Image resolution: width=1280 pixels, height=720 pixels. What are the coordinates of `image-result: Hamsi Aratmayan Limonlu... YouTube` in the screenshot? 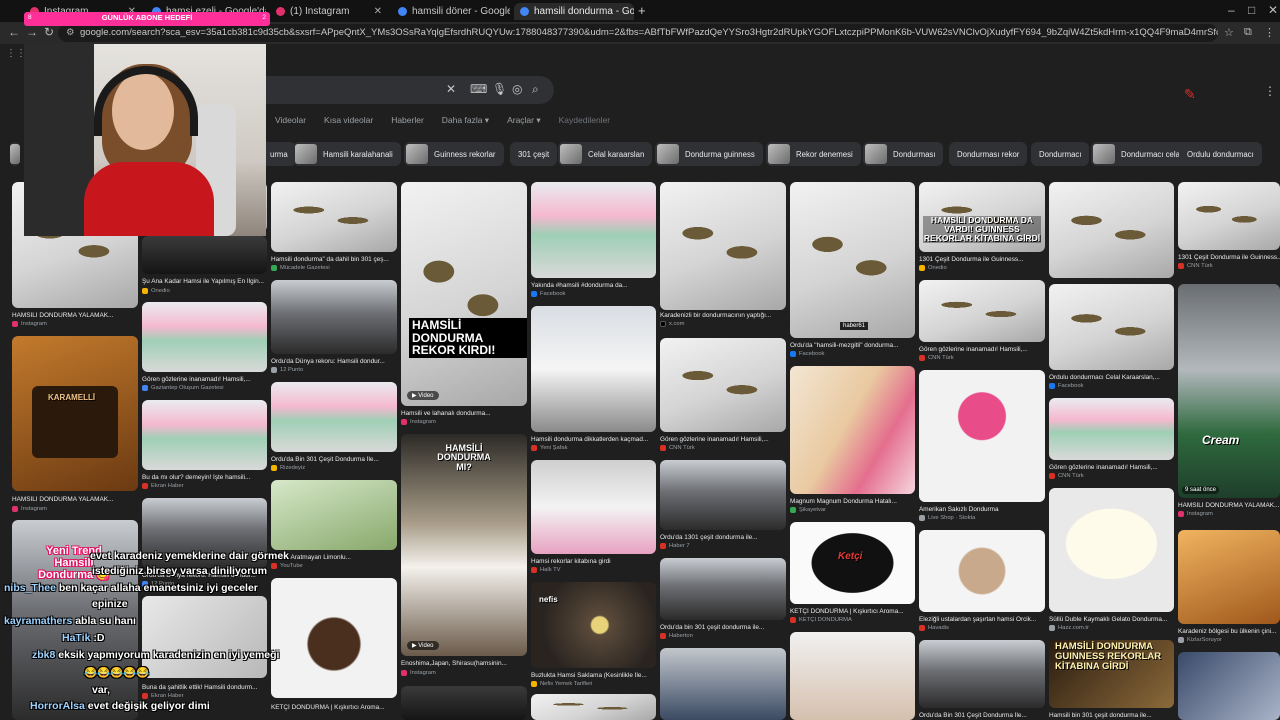 It's located at (334, 526).